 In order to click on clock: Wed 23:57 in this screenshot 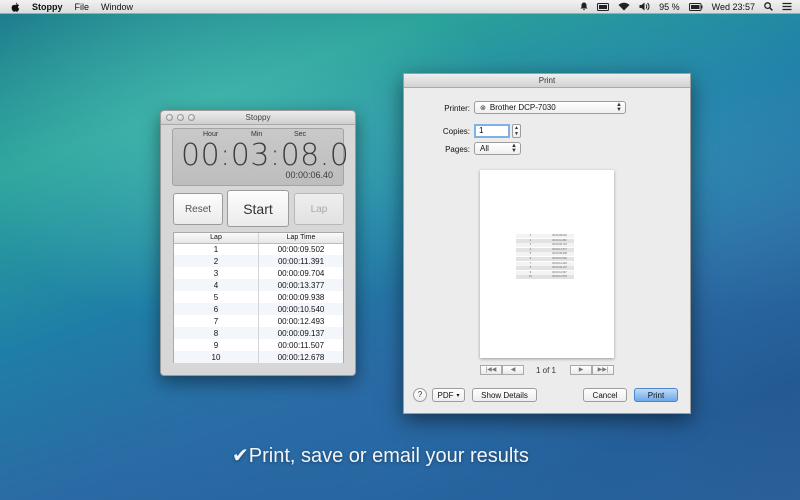, I will do `click(733, 7)`.